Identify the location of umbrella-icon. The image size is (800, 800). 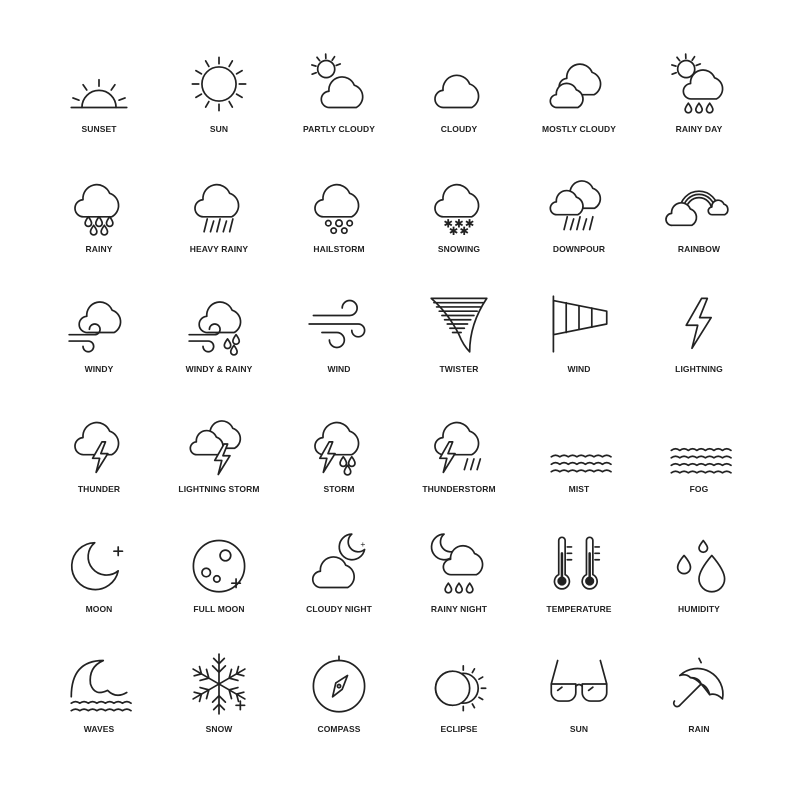
(699, 684).